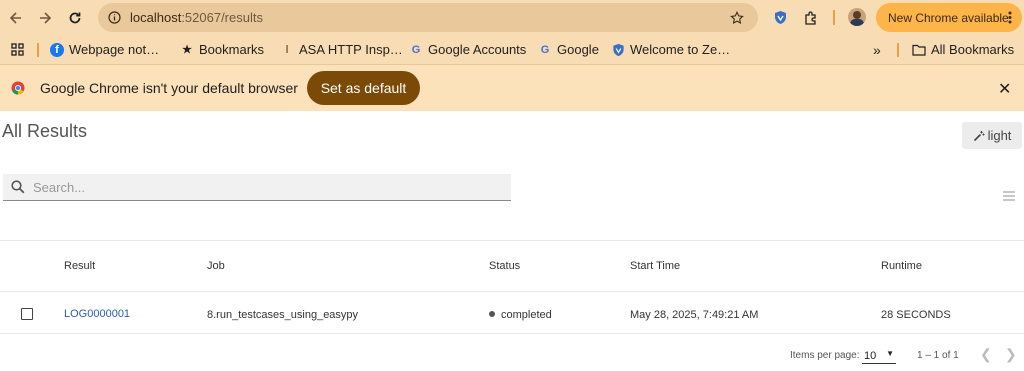 The width and height of the screenshot is (1024, 371). I want to click on start-time-cell: May 28, 2025, 7:49:21 AM, so click(694, 315).